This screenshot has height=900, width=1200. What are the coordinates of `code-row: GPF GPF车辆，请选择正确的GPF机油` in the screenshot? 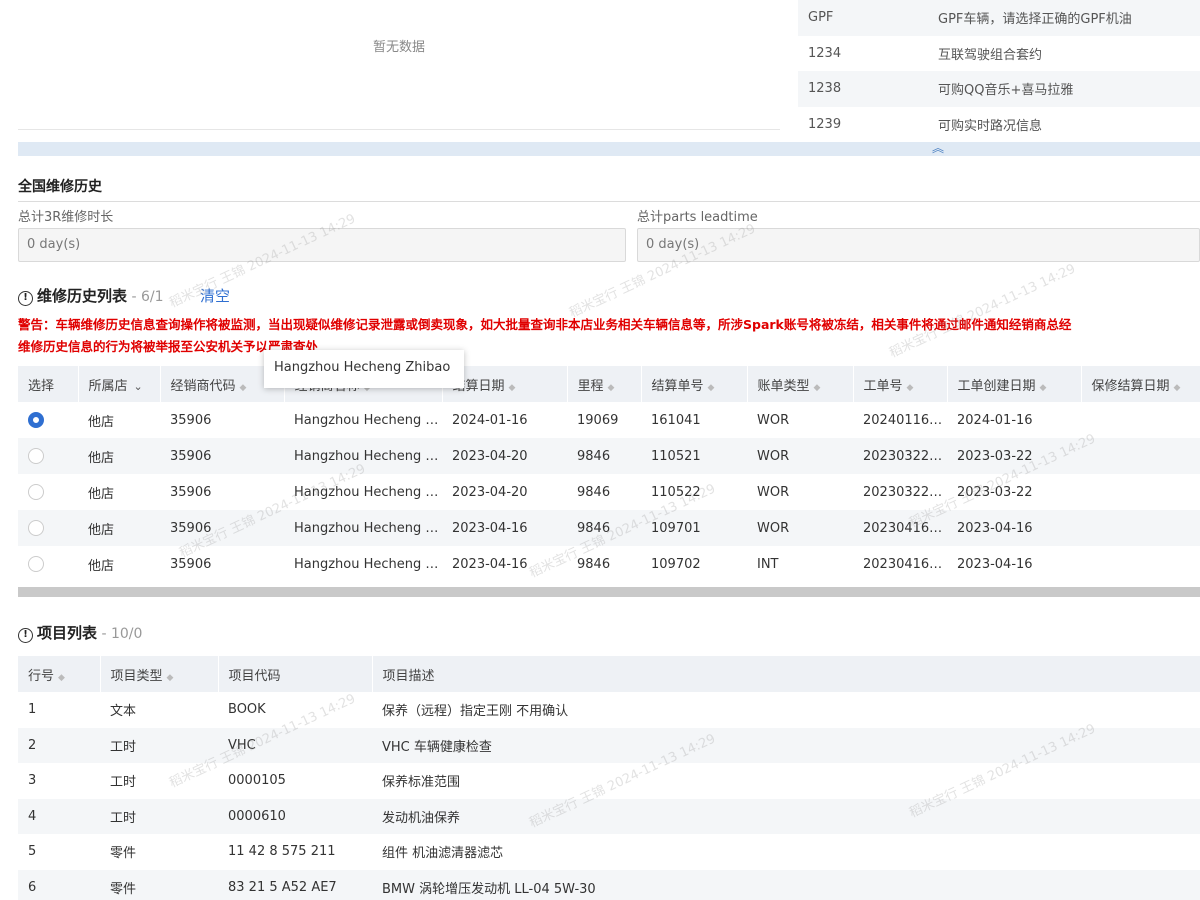 It's located at (999, 18).